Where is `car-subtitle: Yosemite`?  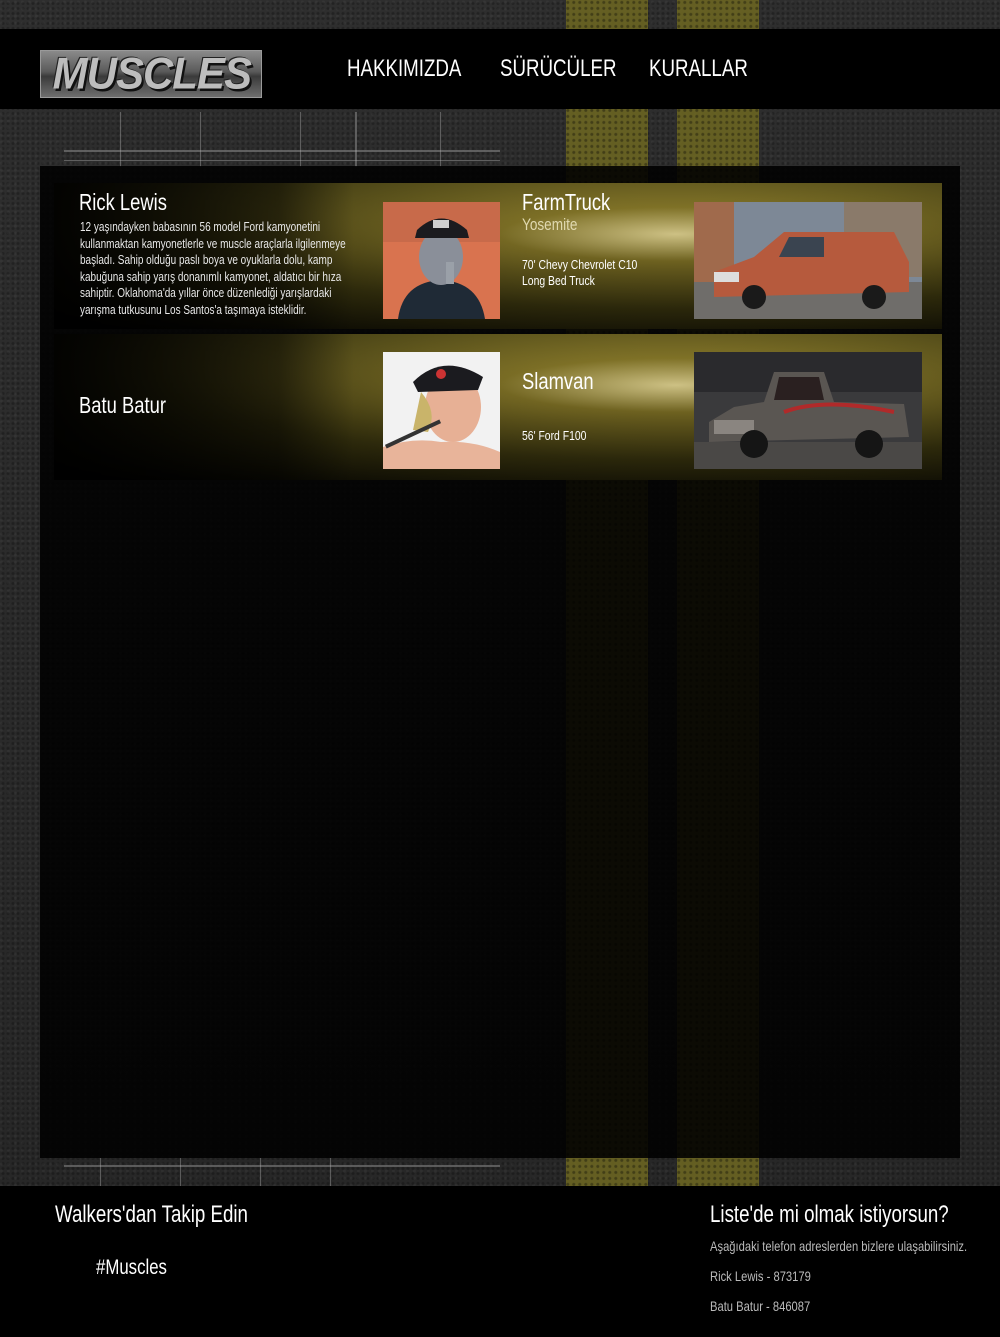
car-subtitle: Yosemite is located at coordinates (550, 224).